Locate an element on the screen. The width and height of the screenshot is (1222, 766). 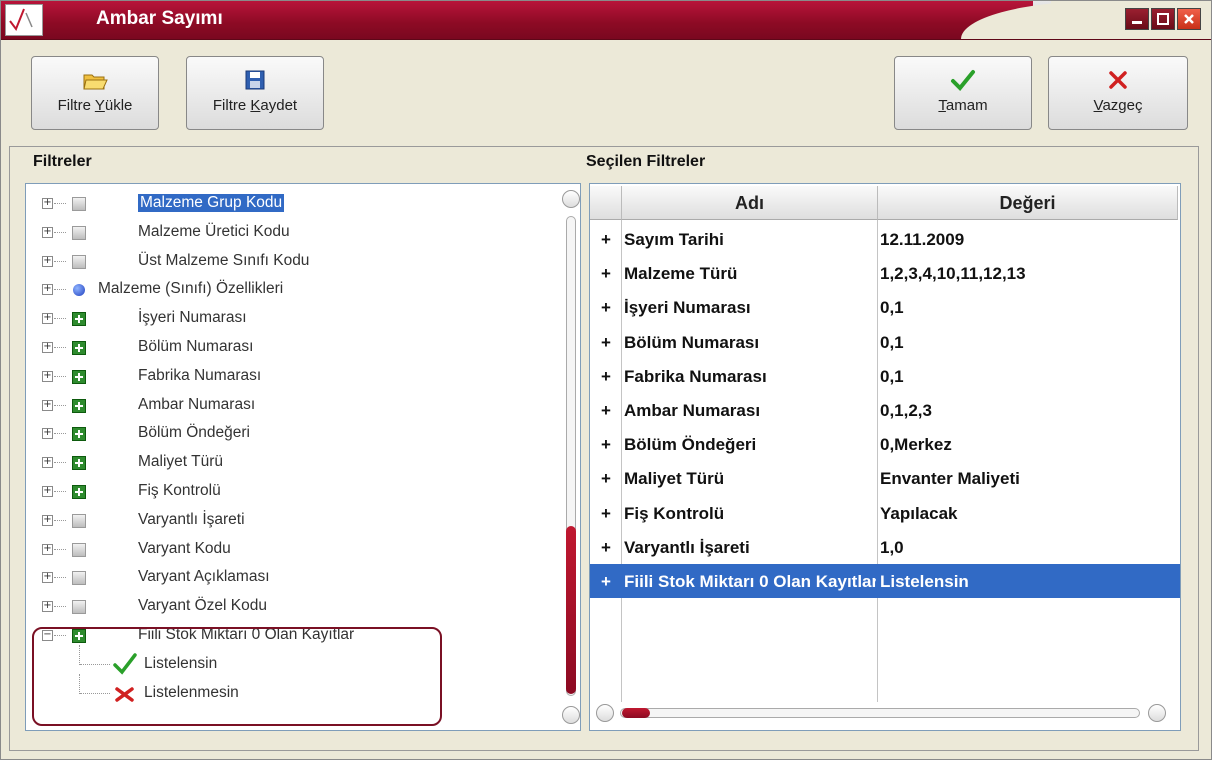
grid-row: + Ambar Numarası 0,1,2,3 is located at coordinates (885, 410).